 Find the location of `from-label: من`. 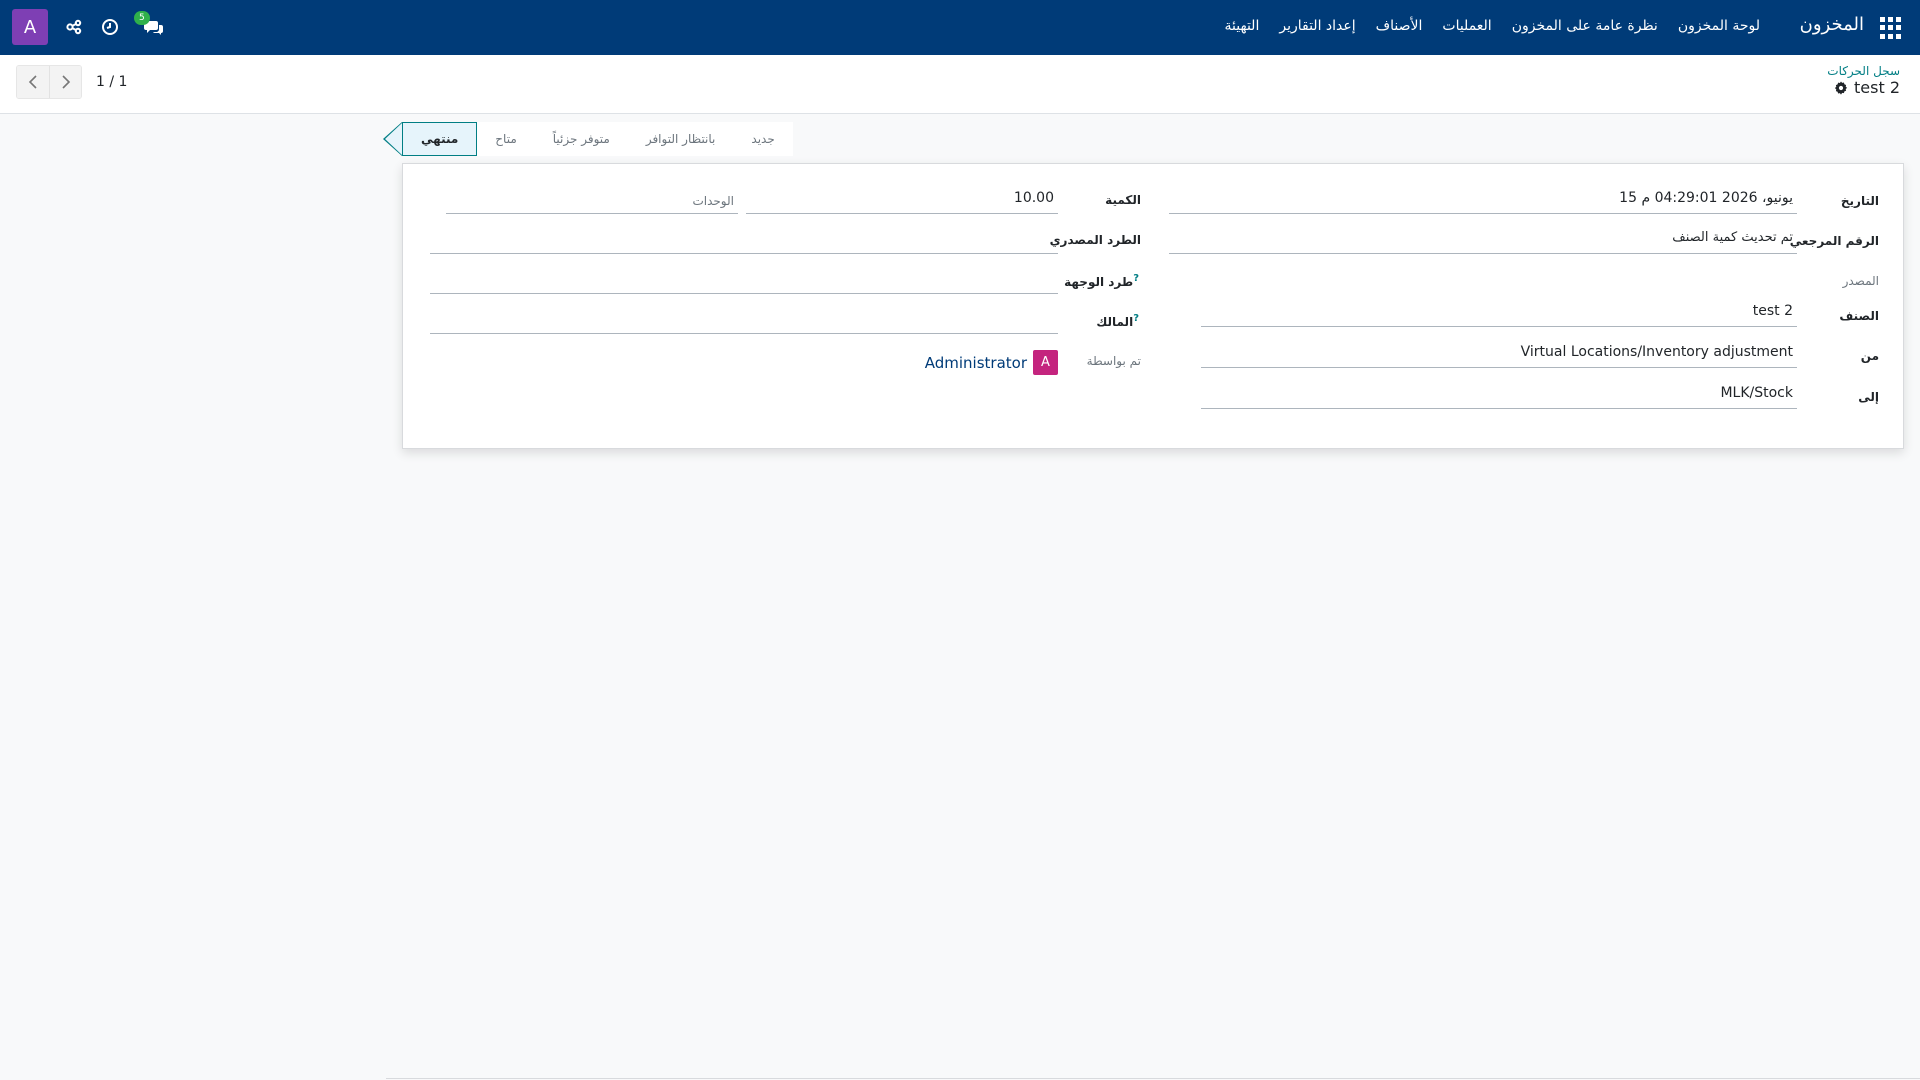

from-label: من is located at coordinates (1869, 356).